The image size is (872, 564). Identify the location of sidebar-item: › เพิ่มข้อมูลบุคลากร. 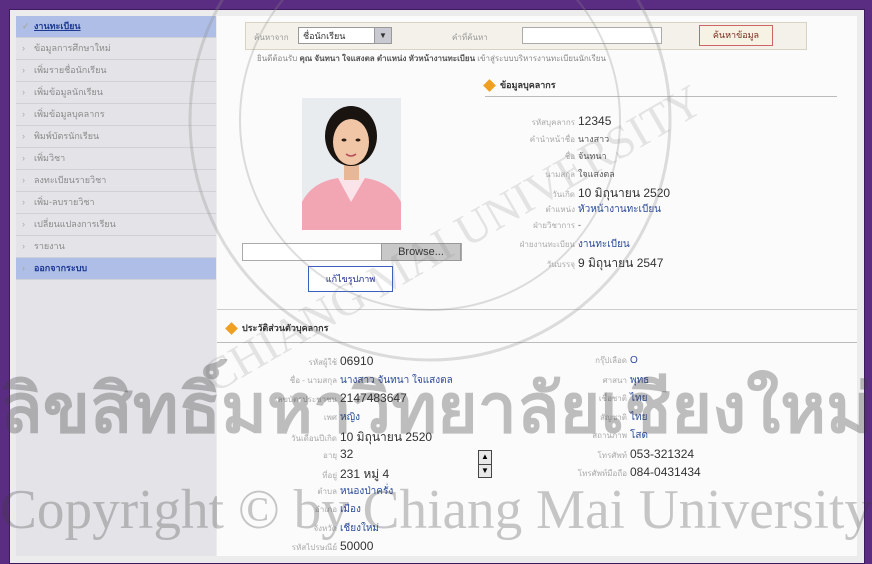
(116, 115).